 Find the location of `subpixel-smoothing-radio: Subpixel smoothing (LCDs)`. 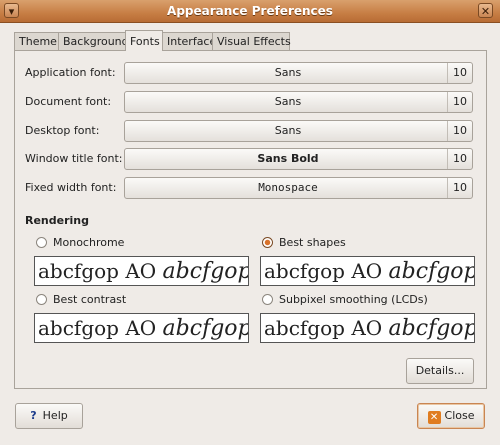

subpixel-smoothing-radio: Subpixel smoothing (LCDs) is located at coordinates (345, 300).